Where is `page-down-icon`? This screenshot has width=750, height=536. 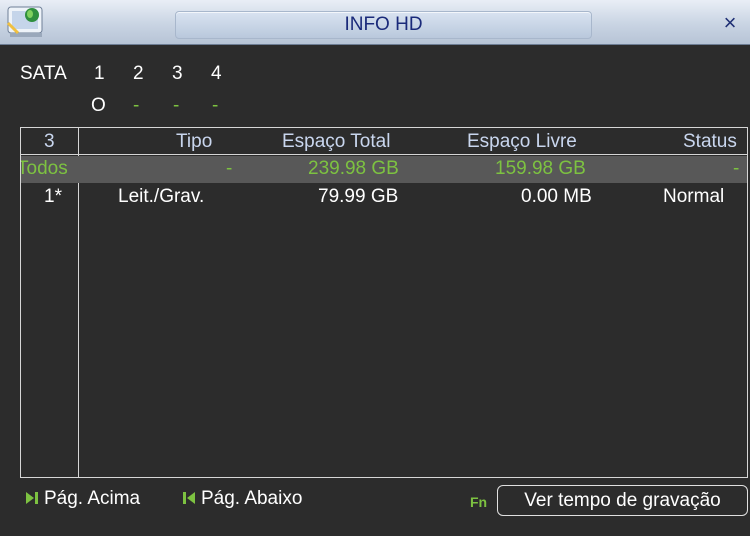 page-down-icon is located at coordinates (189, 496).